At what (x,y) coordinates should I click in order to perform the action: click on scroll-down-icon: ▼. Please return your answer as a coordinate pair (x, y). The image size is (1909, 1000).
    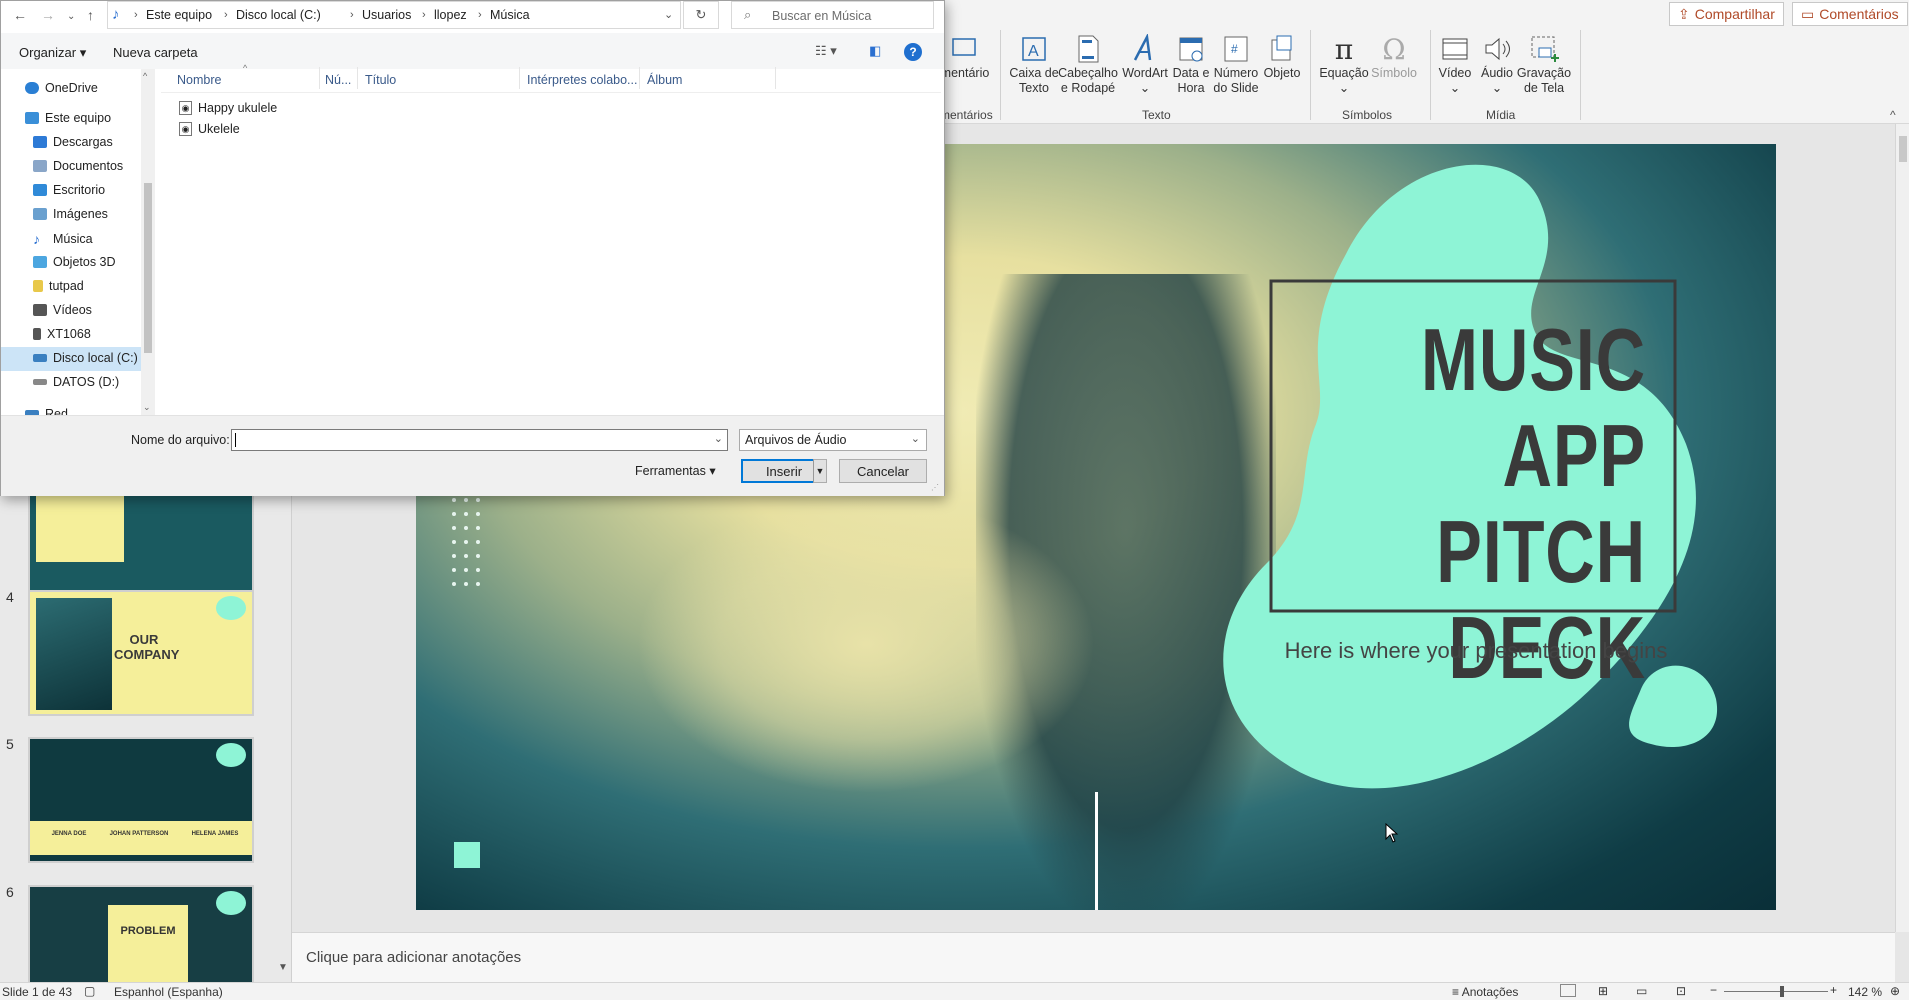
    Looking at the image, I should click on (283, 970).